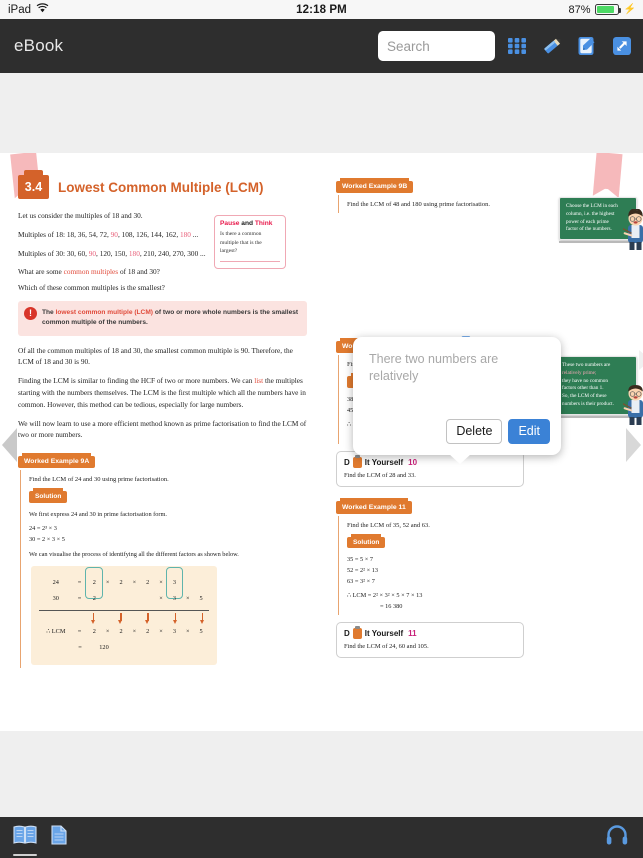 This screenshot has width=643, height=858. I want to click on charging-bolt-icon: ⚡, so click(629, 9).